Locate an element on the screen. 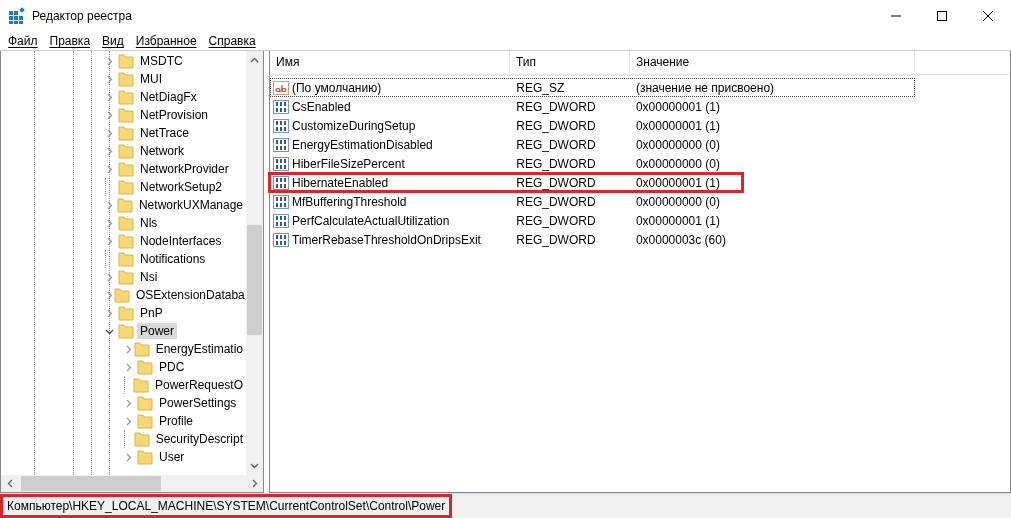 This screenshot has width=1011, height=518. tree-item: PDC is located at coordinates (172, 367).